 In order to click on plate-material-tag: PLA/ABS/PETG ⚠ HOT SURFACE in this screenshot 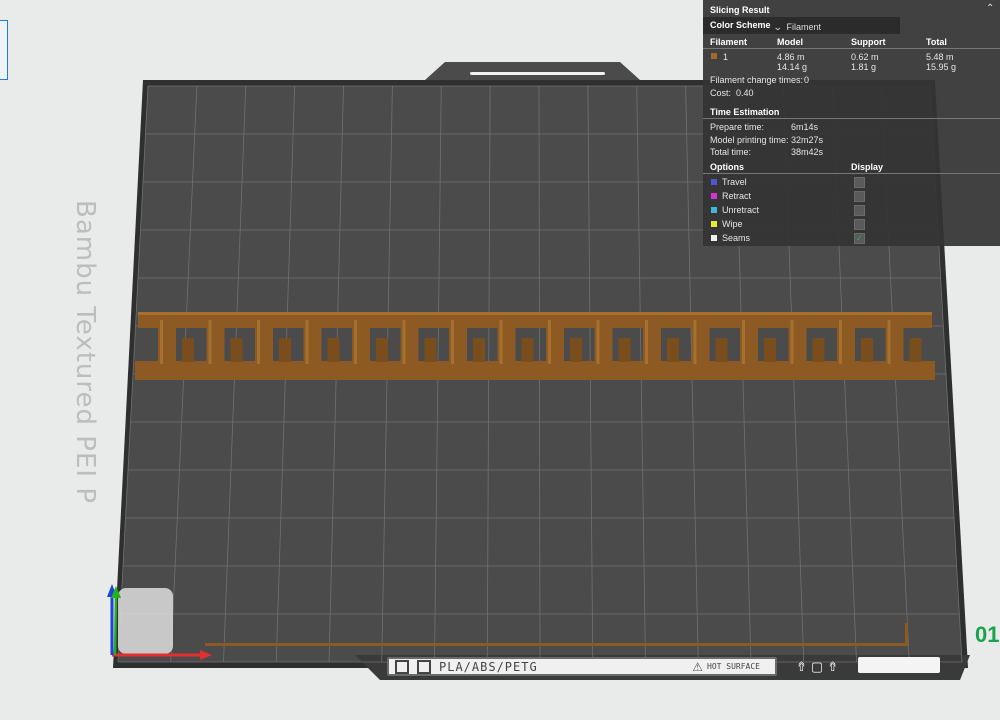, I will do `click(582, 666)`.